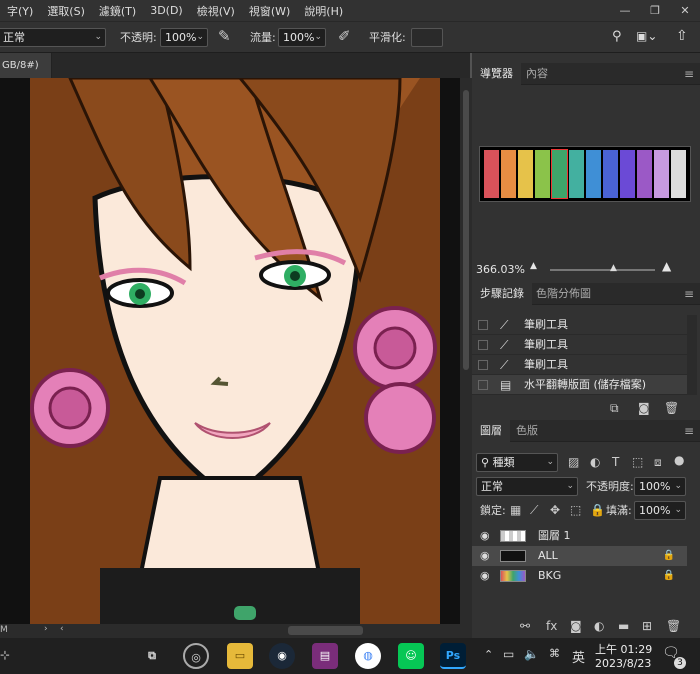 The width and height of the screenshot is (700, 674). What do you see at coordinates (325, 630) in the screenshot?
I see `horizontal-scrollbar-thumb` at bounding box center [325, 630].